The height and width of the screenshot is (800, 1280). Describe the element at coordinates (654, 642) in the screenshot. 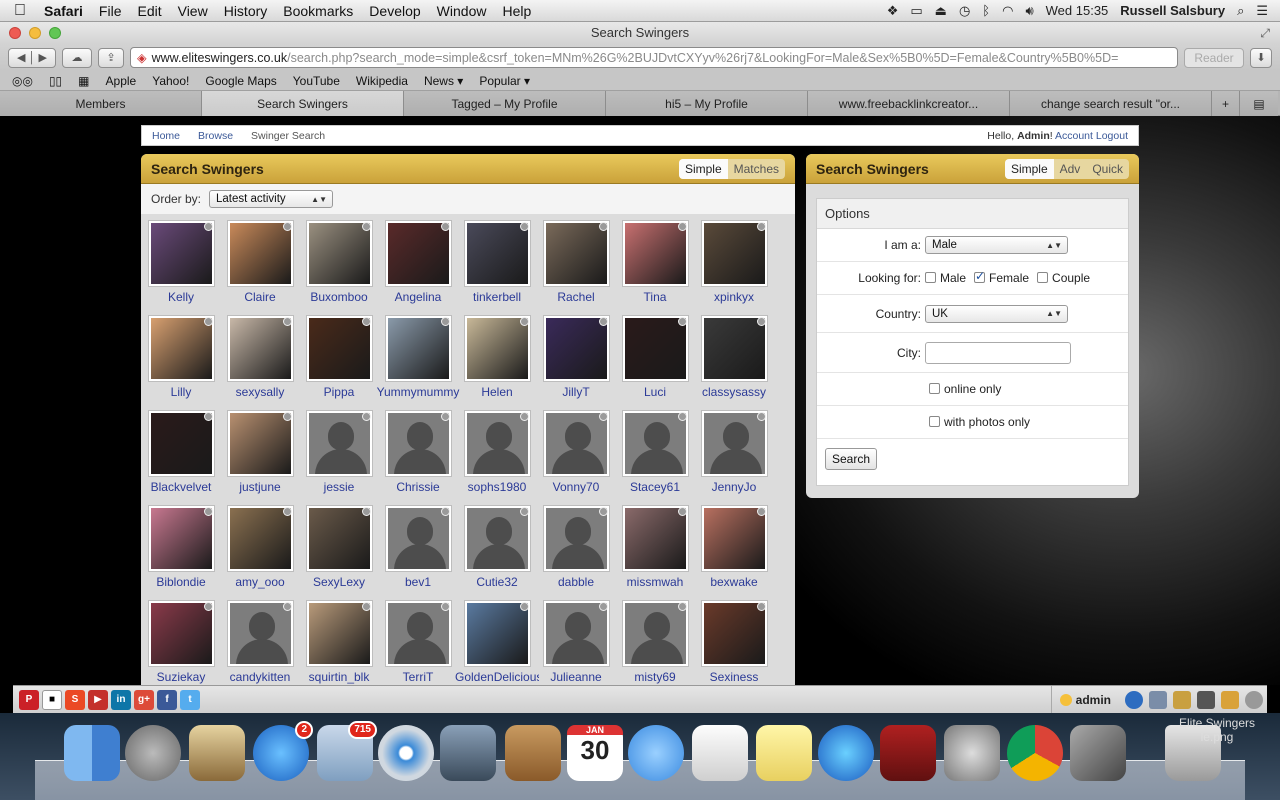

I see `member-card: misty69` at that location.